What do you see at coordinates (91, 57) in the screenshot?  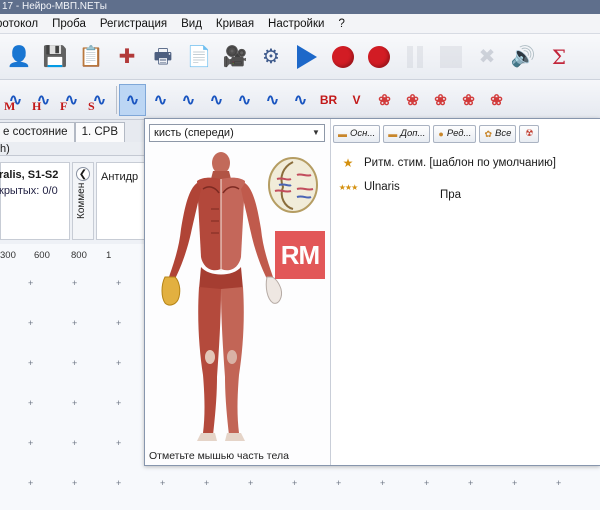 I see `protocol-icon: 📋` at bounding box center [91, 57].